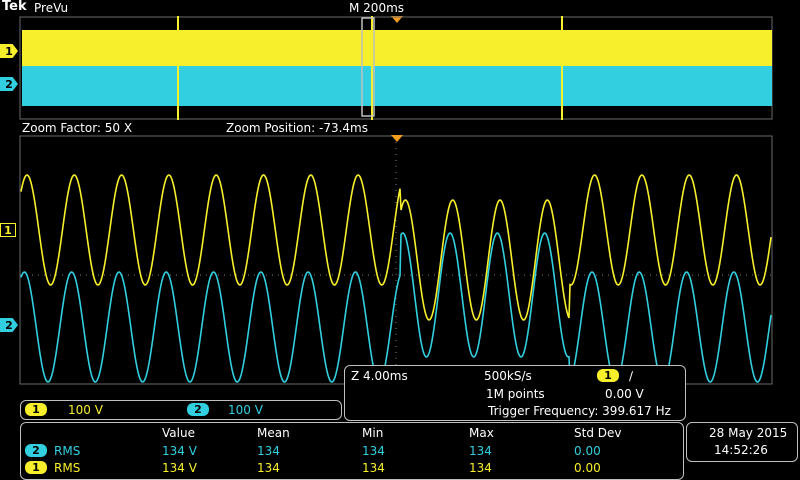  I want to click on meas-row1-std: 0.00, so click(587, 451).